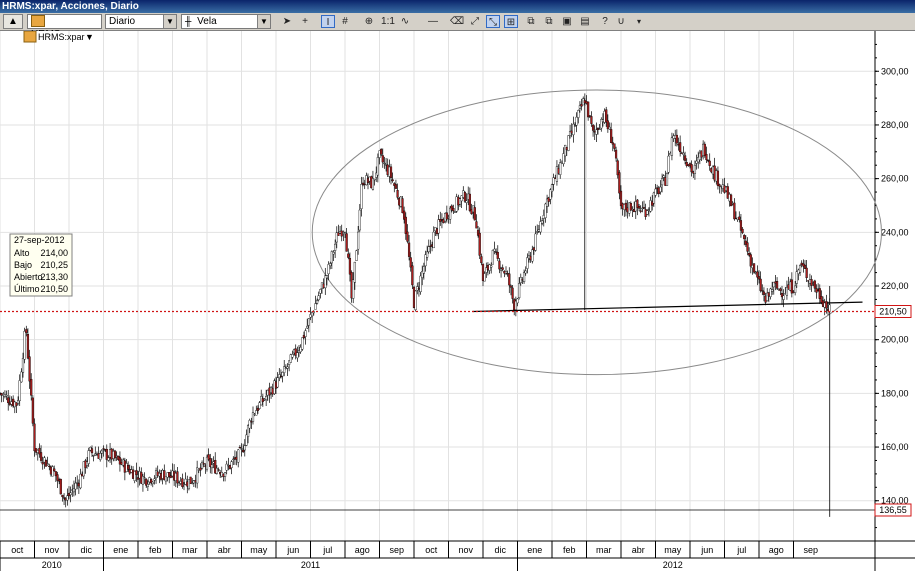  Describe the element at coordinates (893, 312) in the screenshot. I see `last-price-label: 210,50` at that location.